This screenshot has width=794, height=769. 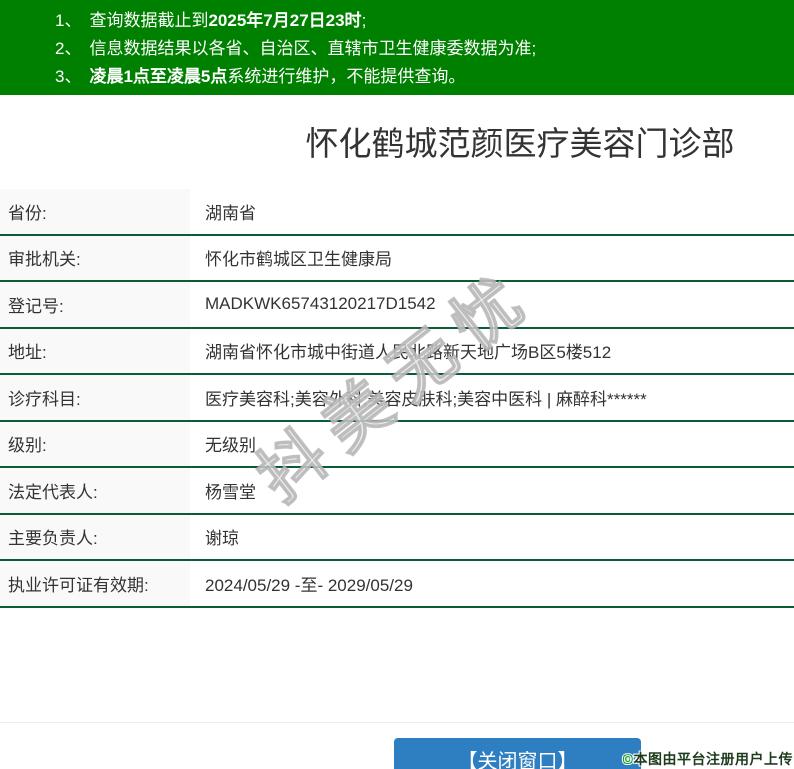 I want to click on notice-text-bold: 凌晨1点至凌晨5点, so click(x=158, y=76).